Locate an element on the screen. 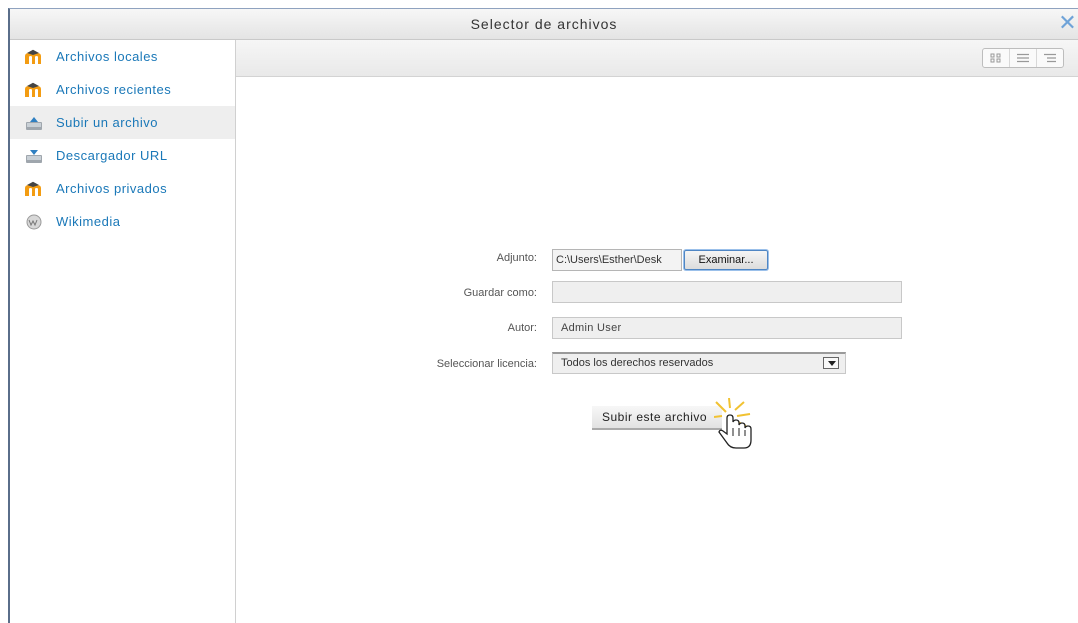 Image resolution: width=1078 pixels, height=623 pixels. license-label: Seleccionar licencia: is located at coordinates (486, 364).